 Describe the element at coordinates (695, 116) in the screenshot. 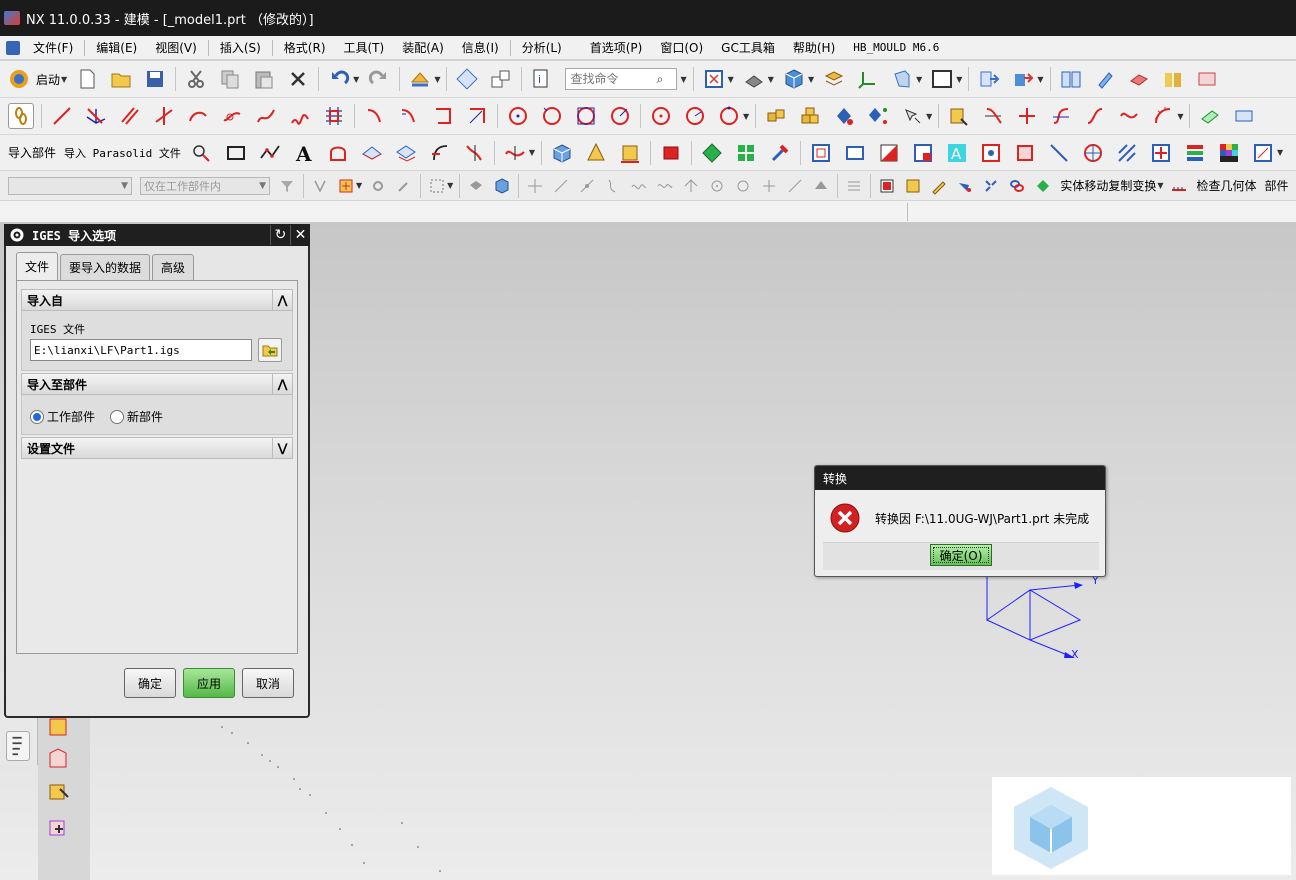

I see `circle-radius-icon` at that location.